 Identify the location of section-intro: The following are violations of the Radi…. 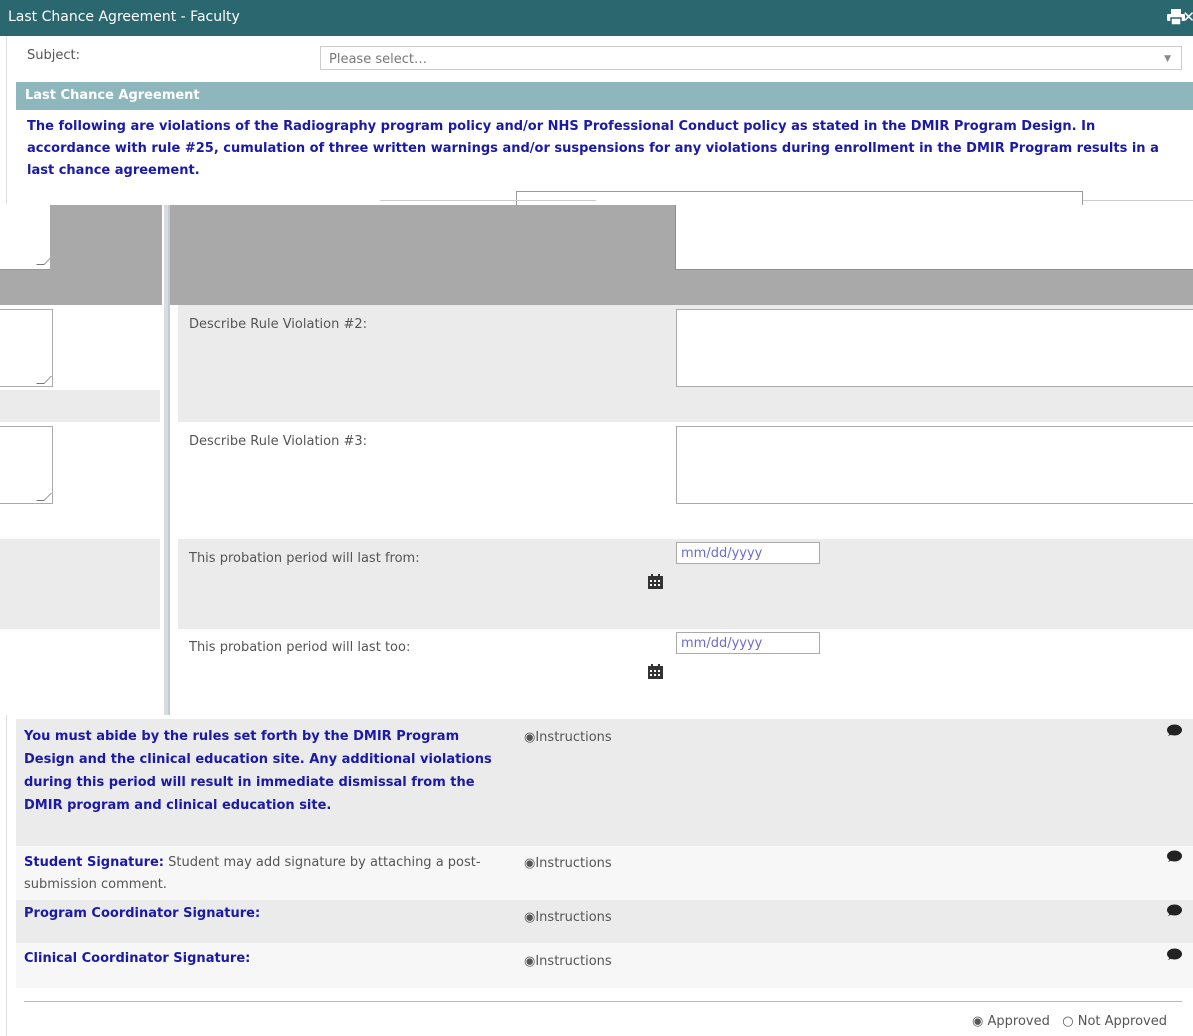
(593, 148).